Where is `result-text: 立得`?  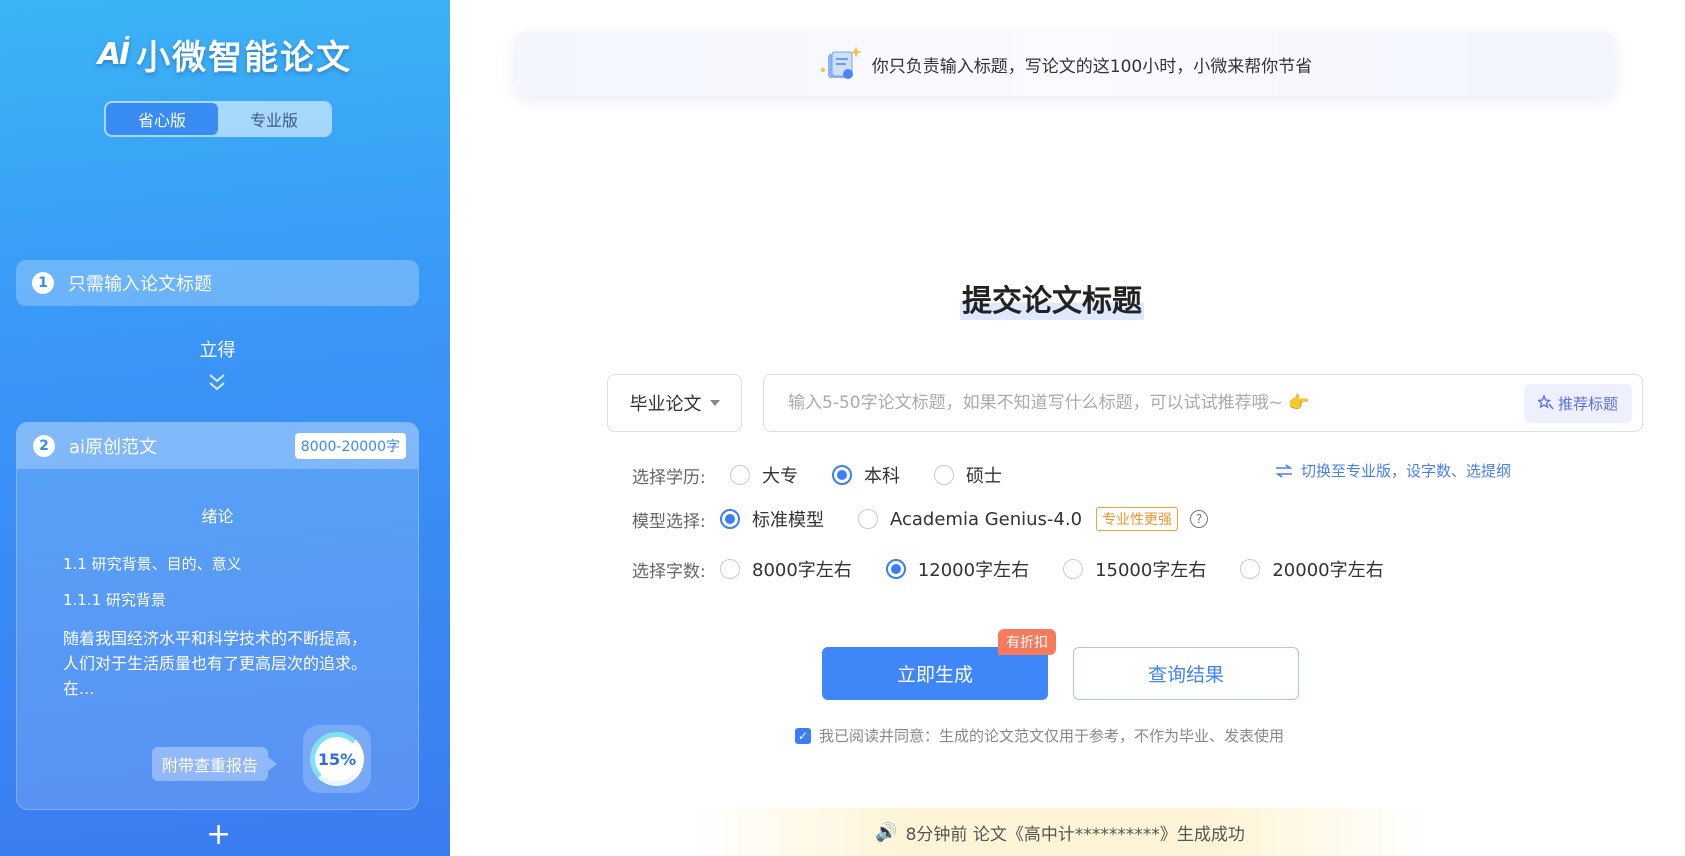 result-text: 立得 is located at coordinates (217, 350).